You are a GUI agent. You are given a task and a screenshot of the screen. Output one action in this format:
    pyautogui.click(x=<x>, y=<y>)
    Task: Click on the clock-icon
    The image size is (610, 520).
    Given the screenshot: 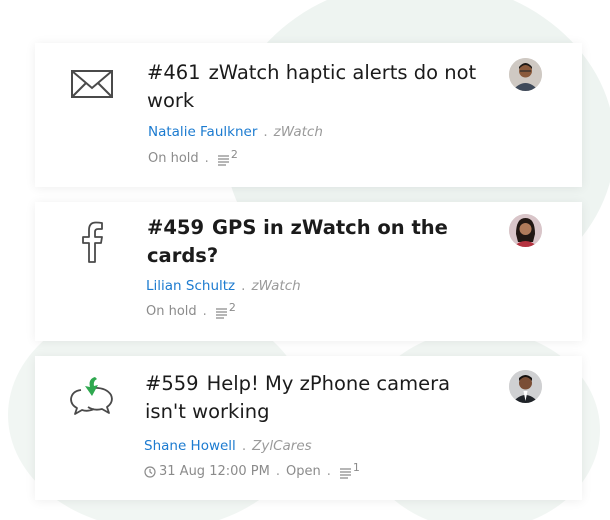 What is the action you would take?
    pyautogui.click(x=150, y=471)
    